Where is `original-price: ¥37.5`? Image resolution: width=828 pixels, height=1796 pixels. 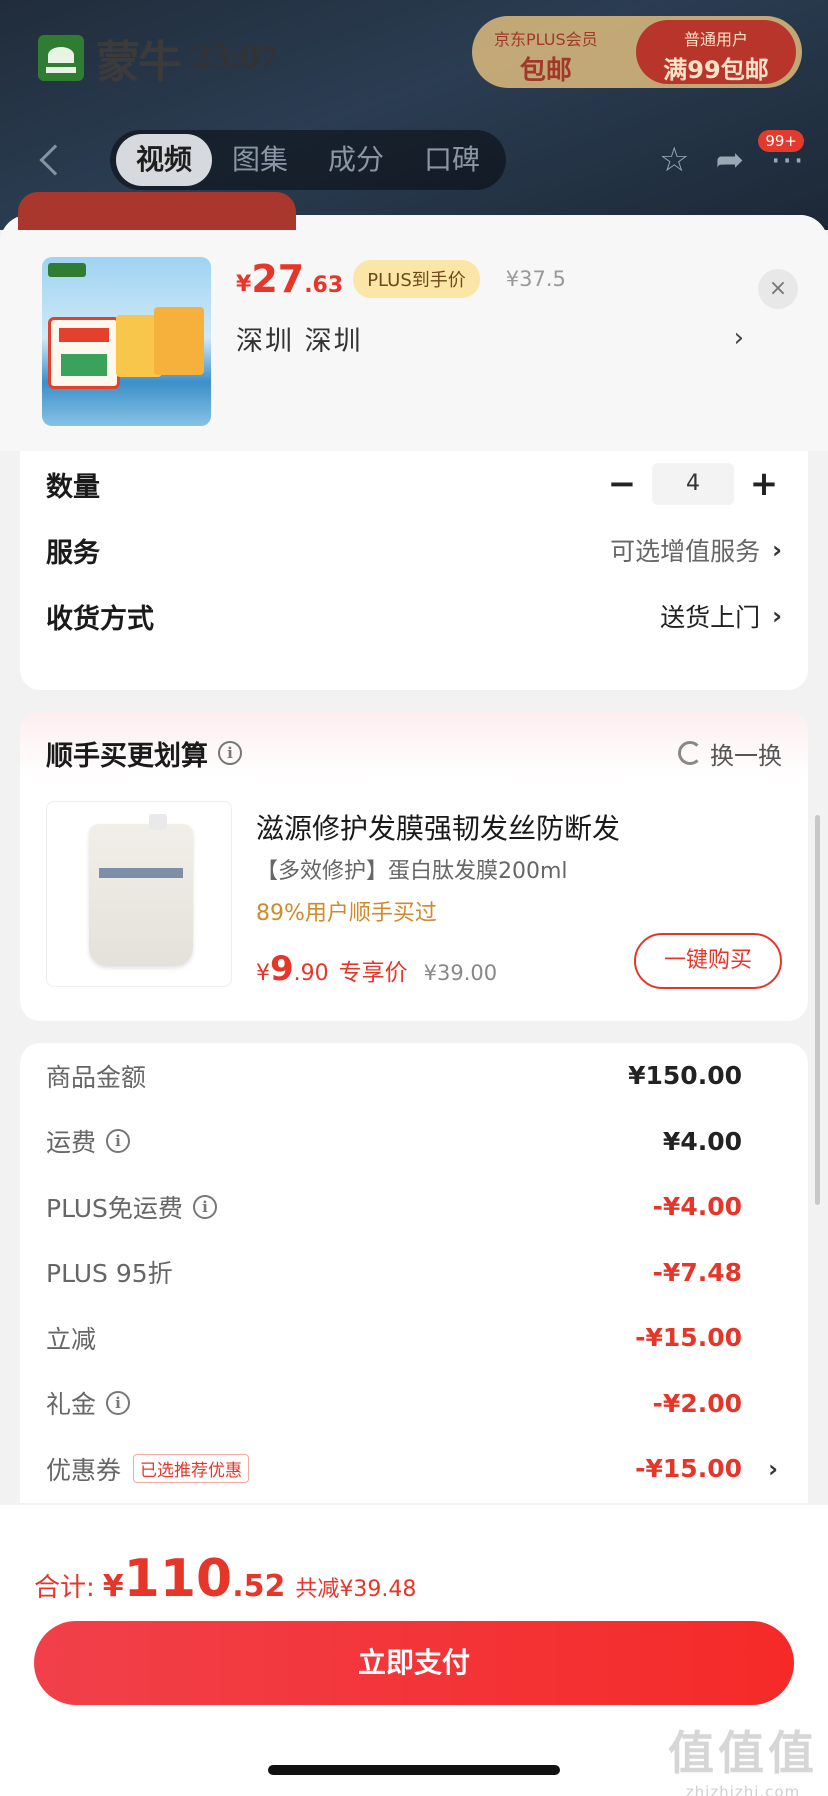
original-price: ¥37.5 is located at coordinates (535, 279).